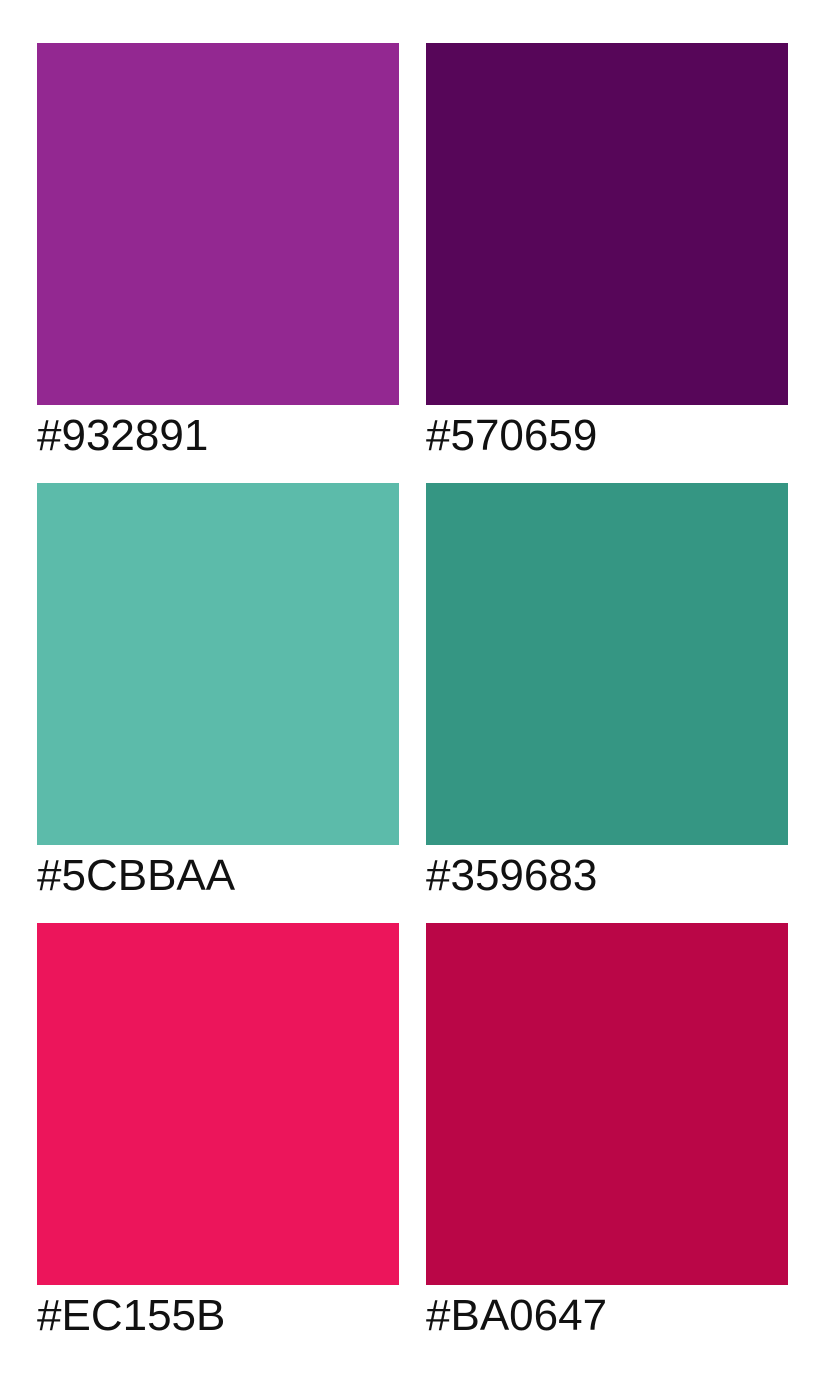 The image size is (834, 1376). I want to click on color-hex-label: #359683, so click(512, 875).